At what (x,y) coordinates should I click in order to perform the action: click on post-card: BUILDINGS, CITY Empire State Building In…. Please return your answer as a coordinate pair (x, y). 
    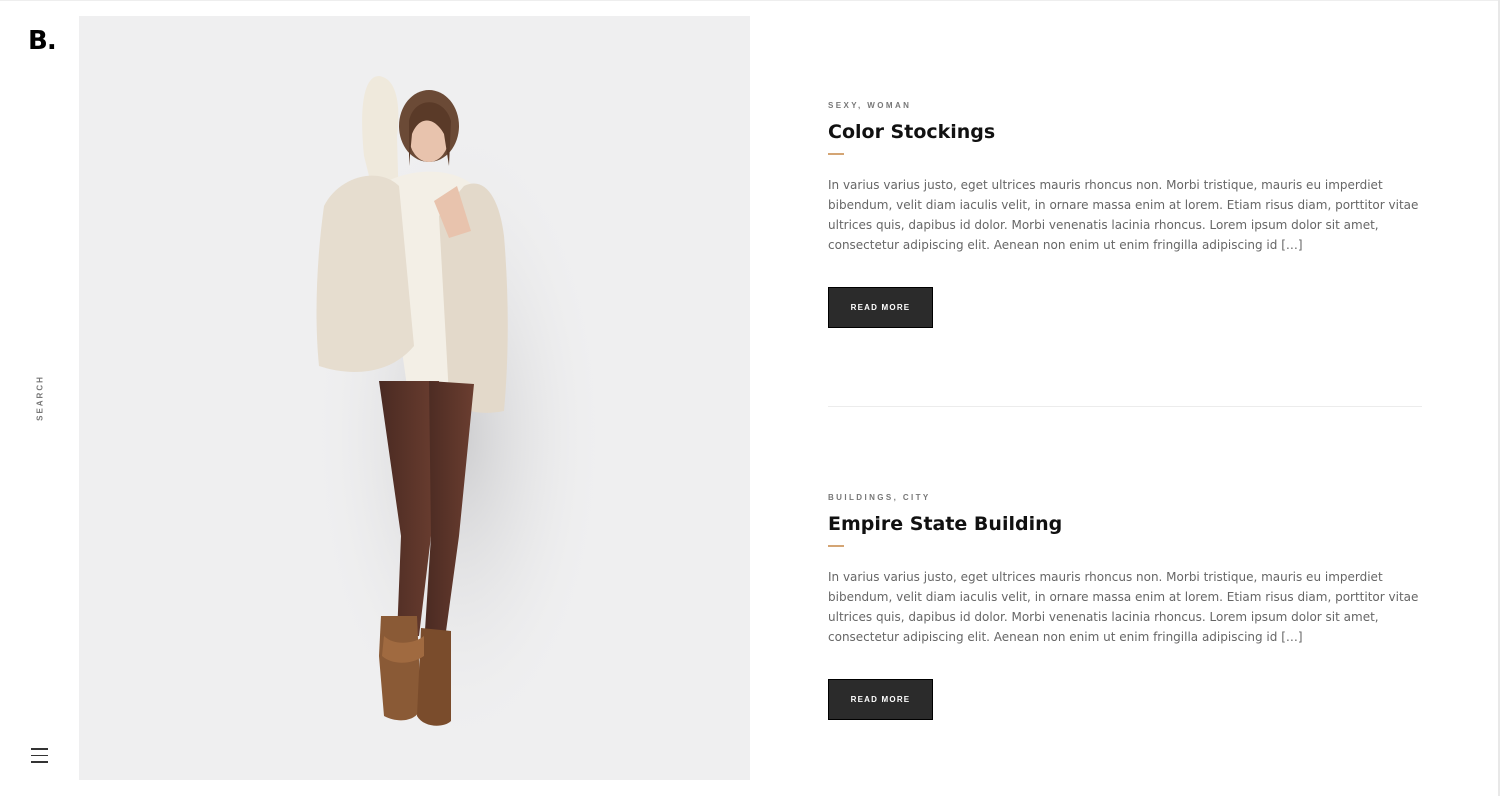
    Looking at the image, I should click on (1125, 606).